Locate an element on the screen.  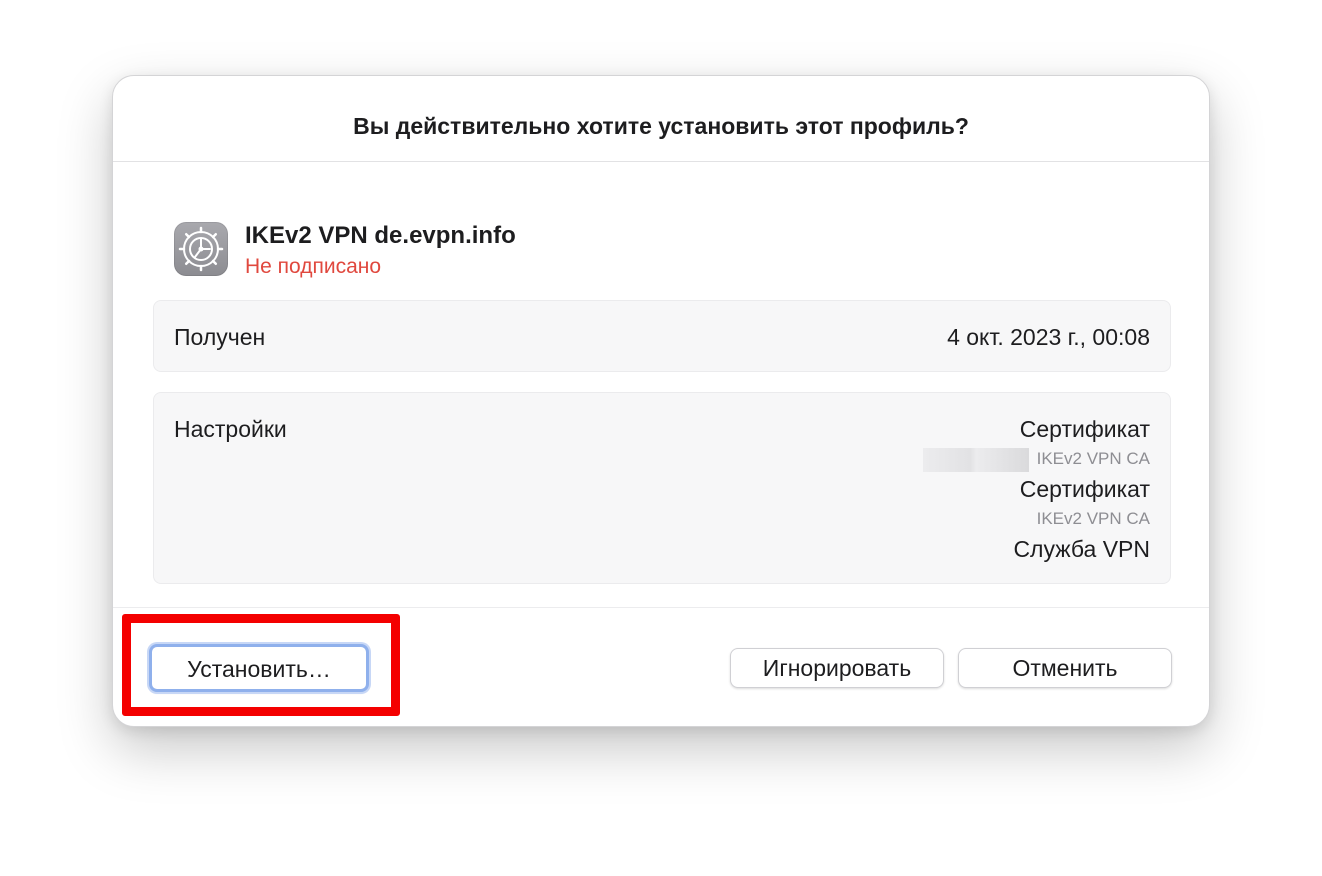
settings-item-certificate-1: Сертификат is located at coordinates (1084, 429).